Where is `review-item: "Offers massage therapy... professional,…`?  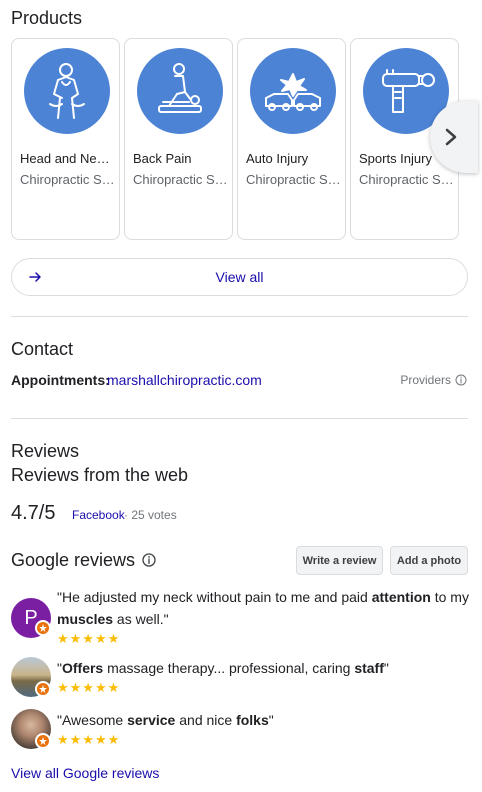
review-item: "Offers massage therapy... professional,… is located at coordinates (241, 678).